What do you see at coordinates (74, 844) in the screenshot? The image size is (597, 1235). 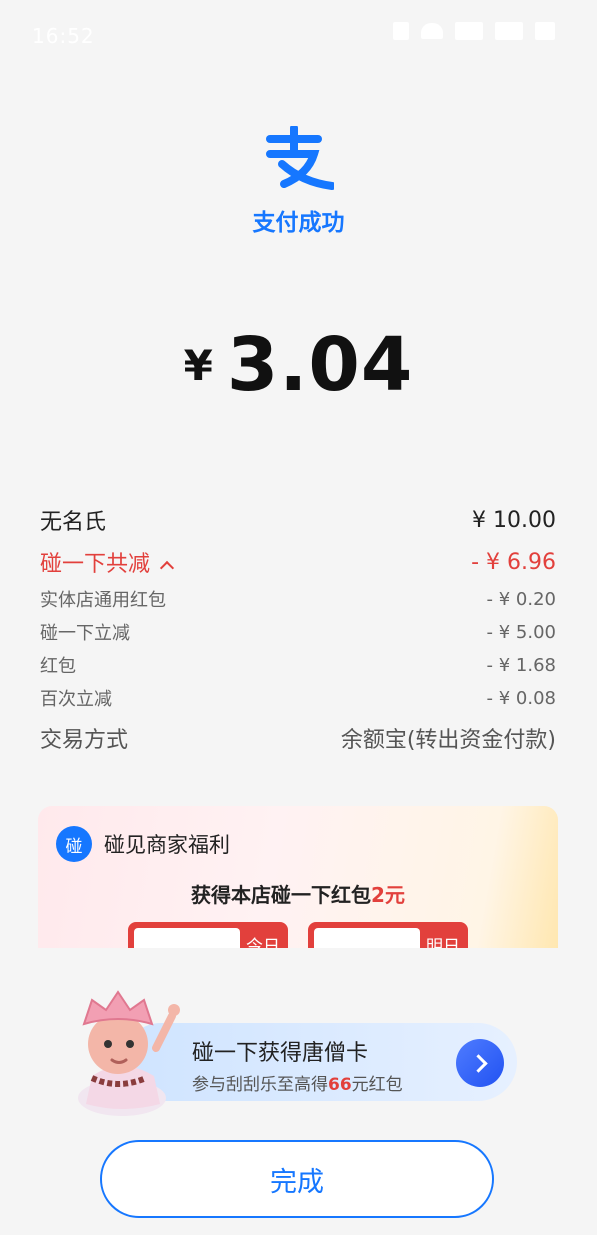 I see `peng-badge-icon: 碰` at bounding box center [74, 844].